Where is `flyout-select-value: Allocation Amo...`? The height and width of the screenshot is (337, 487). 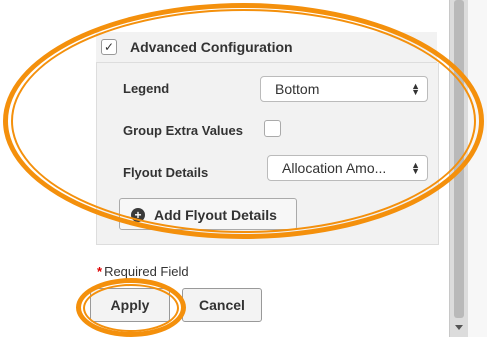
flyout-select-value: Allocation Amo... is located at coordinates (334, 168).